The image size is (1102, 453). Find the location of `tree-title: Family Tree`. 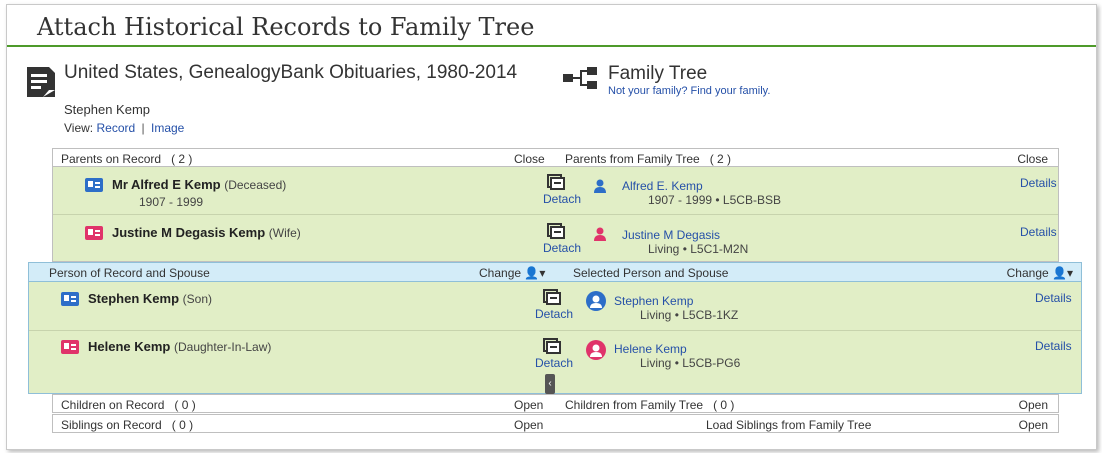

tree-title: Family Tree is located at coordinates (658, 73).